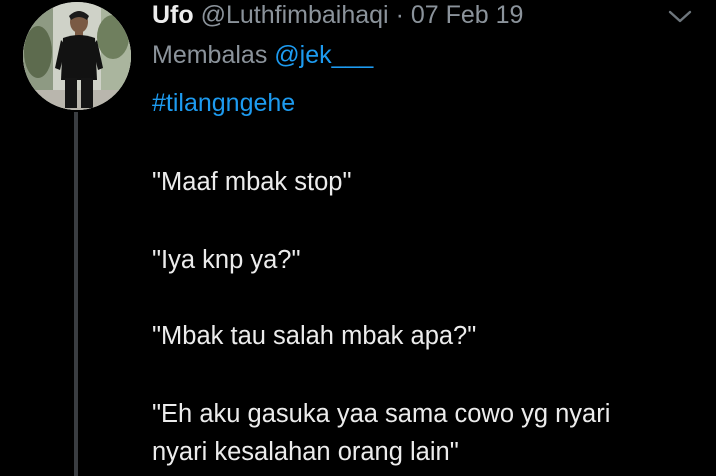 The image size is (716, 476). I want to click on tweet-text-line-1: "Maaf mbak stop", so click(252, 182).